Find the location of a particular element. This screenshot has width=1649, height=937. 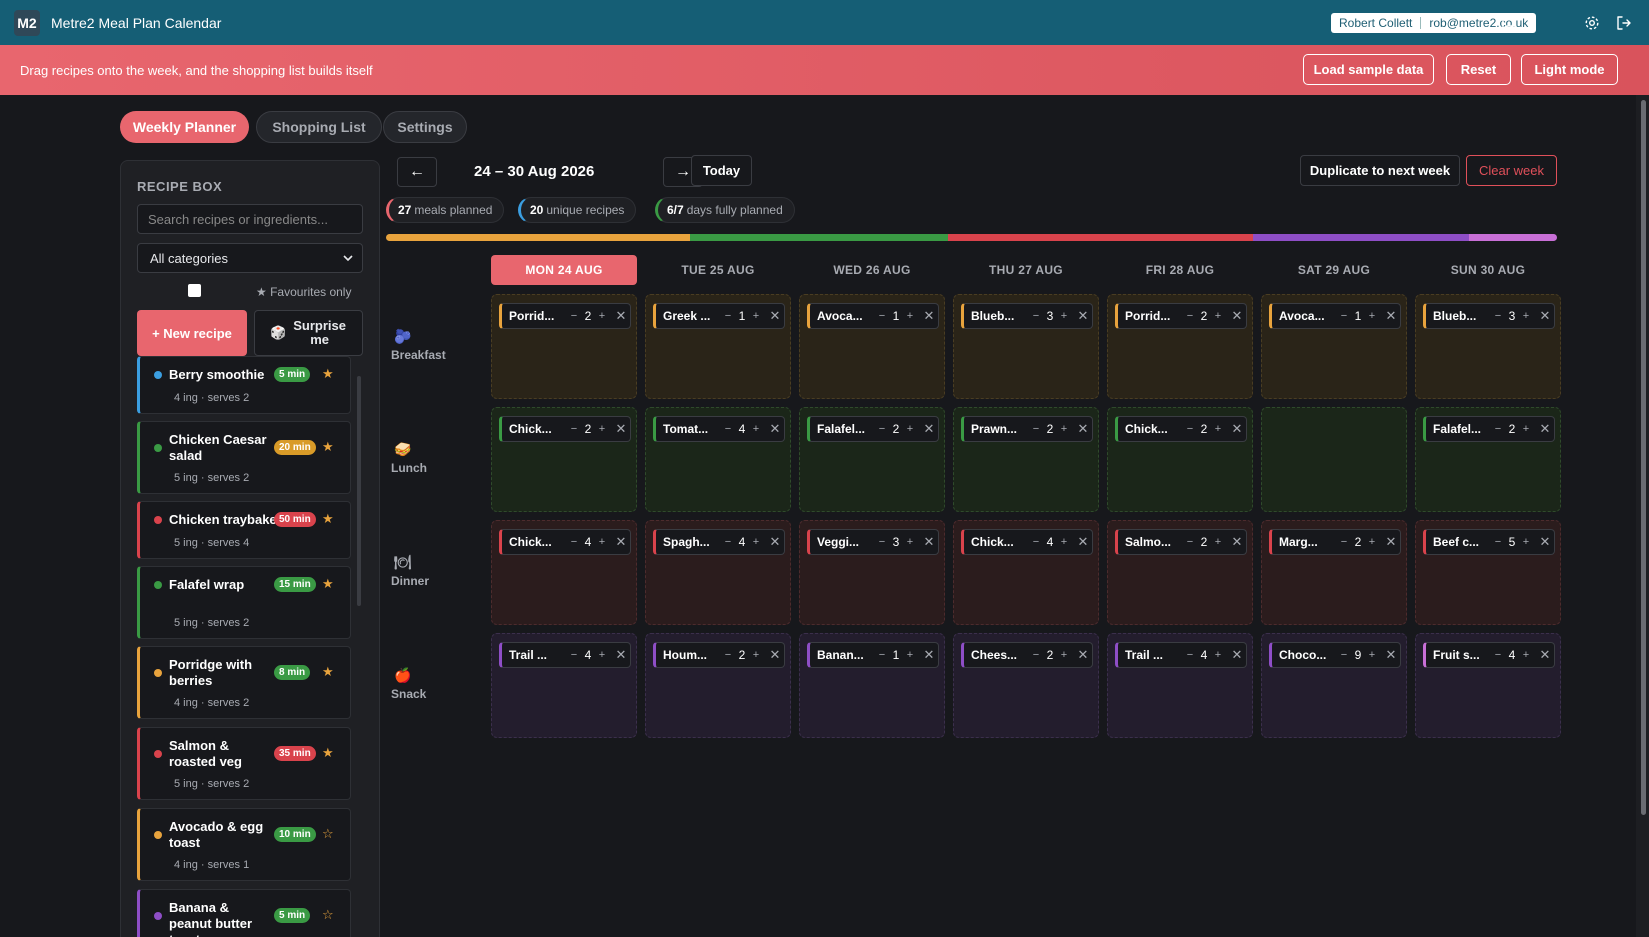

meal-cell: Choco... −9 + ✕ is located at coordinates (1334, 685).